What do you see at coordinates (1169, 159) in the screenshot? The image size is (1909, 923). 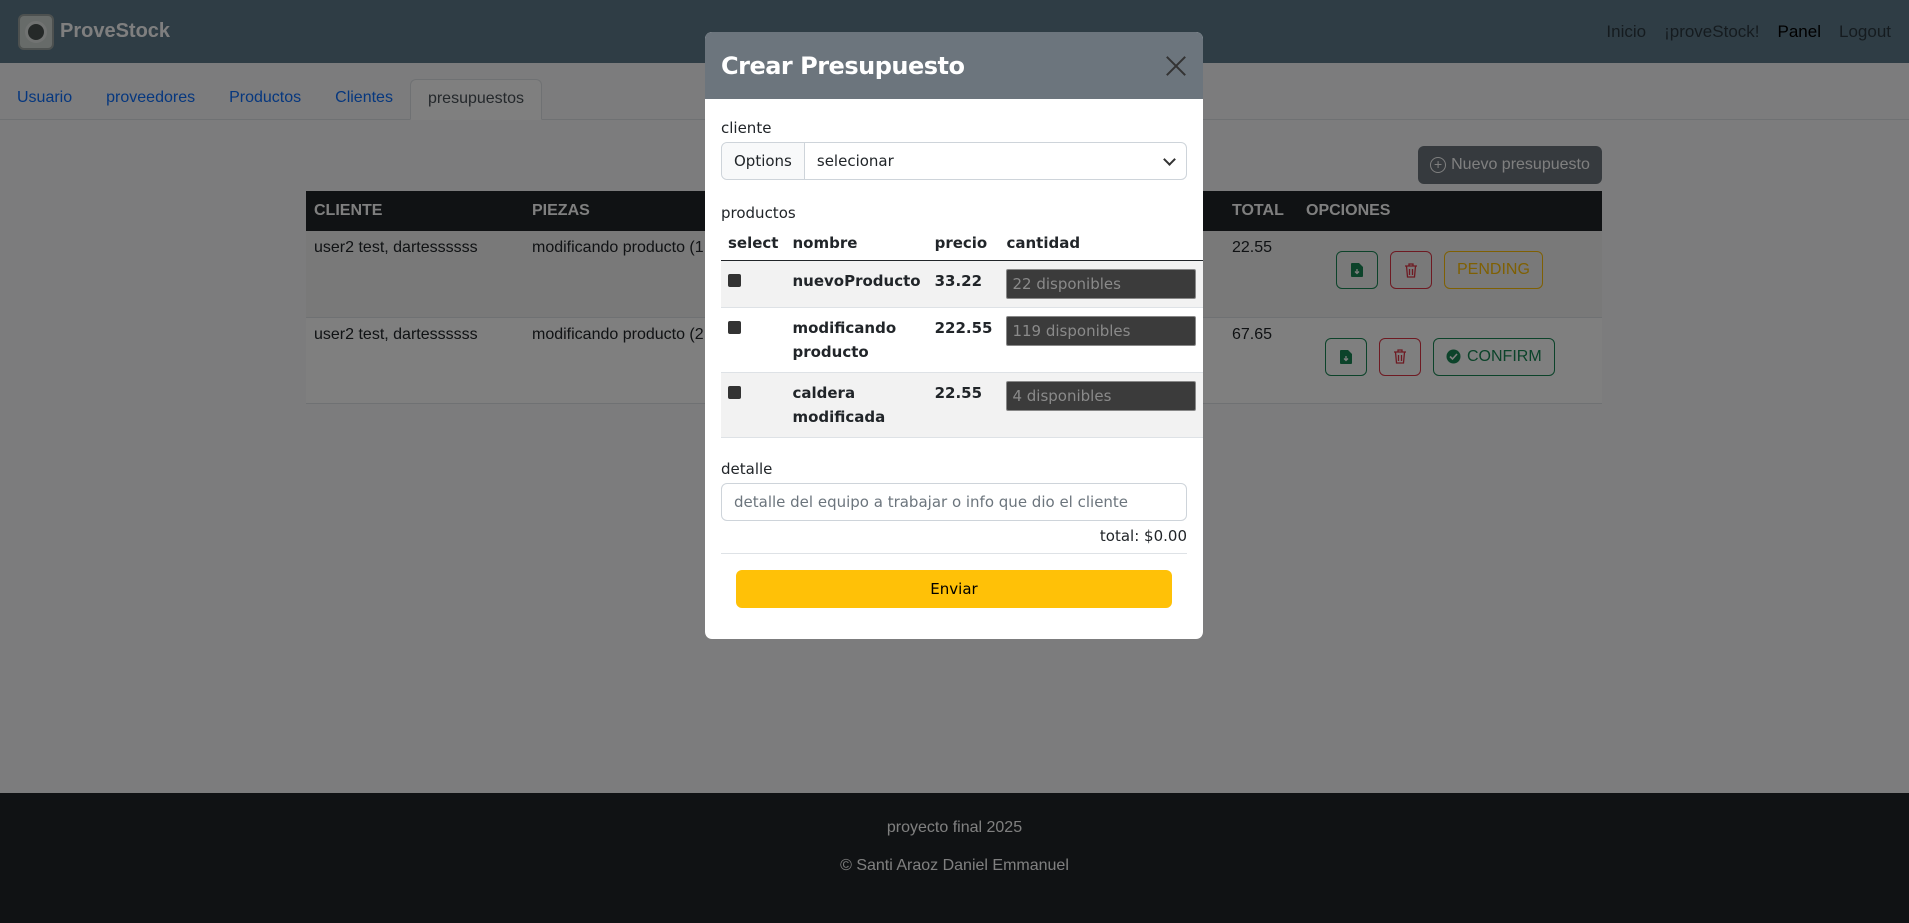 I see `chevron-down-icon` at bounding box center [1169, 159].